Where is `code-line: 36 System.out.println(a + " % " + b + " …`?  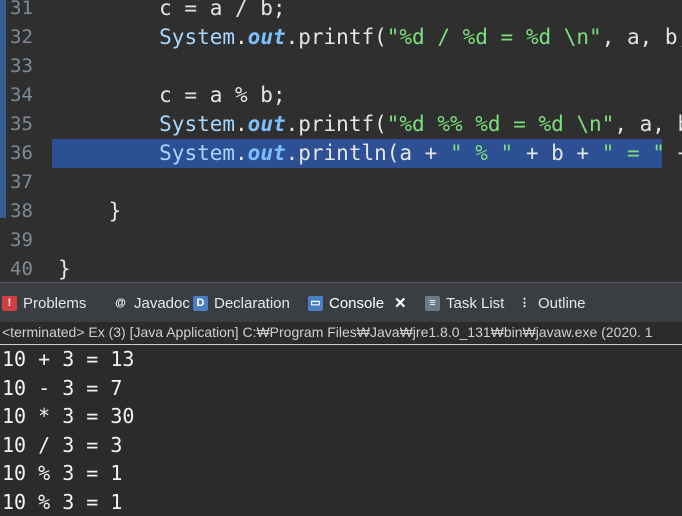
code-line: 36 System.out.println(a + " % " + b + " … is located at coordinates (341, 153).